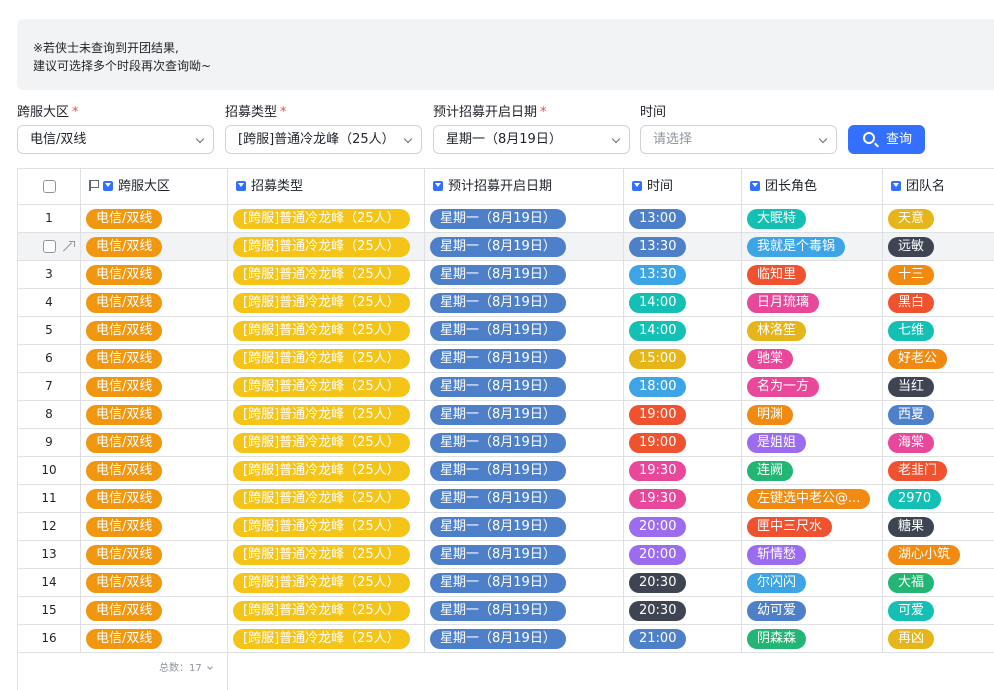  I want to click on query-button: 查询, so click(886, 139).